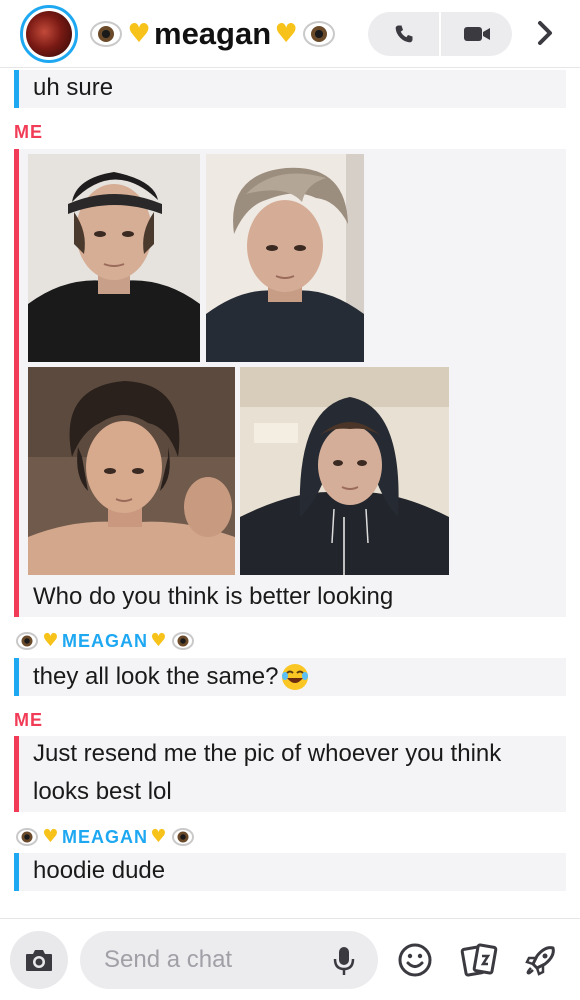 The height and width of the screenshot is (1000, 580). I want to click on profile-avatar, so click(49, 34).